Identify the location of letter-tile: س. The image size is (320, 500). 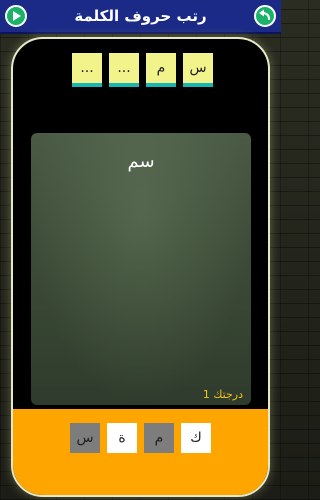
(85, 438).